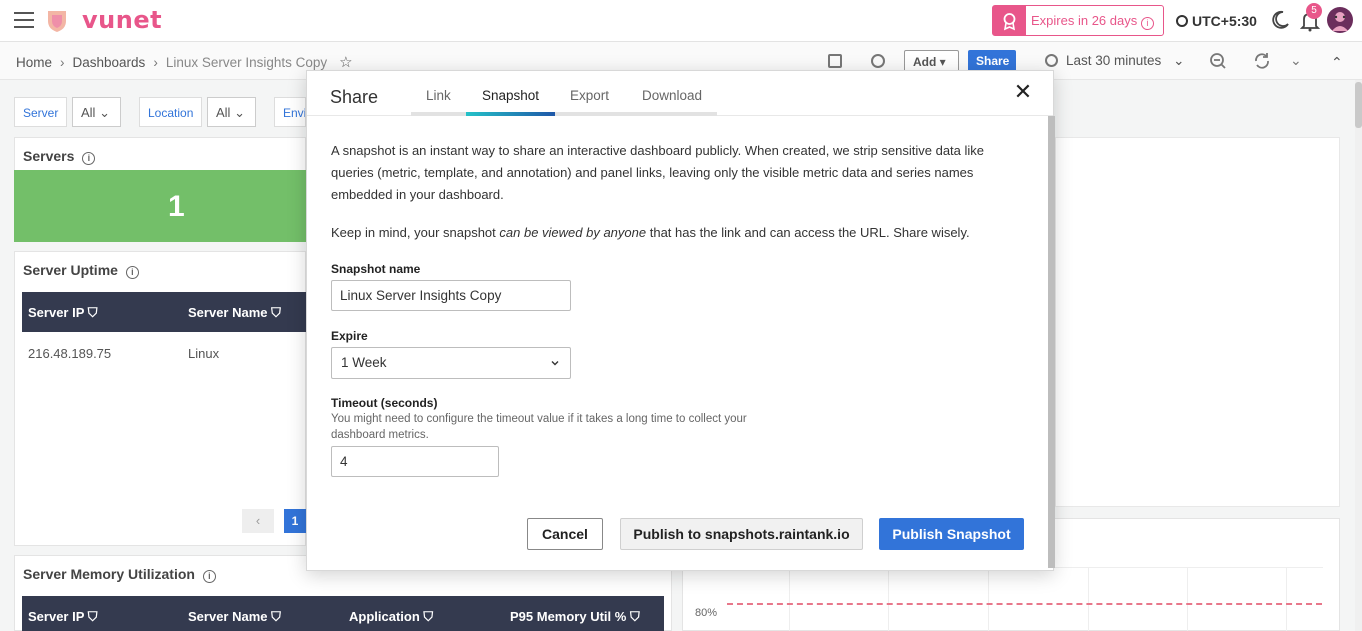 The width and height of the screenshot is (1362, 631). I want to click on modal-scrollbar, so click(1051, 342).